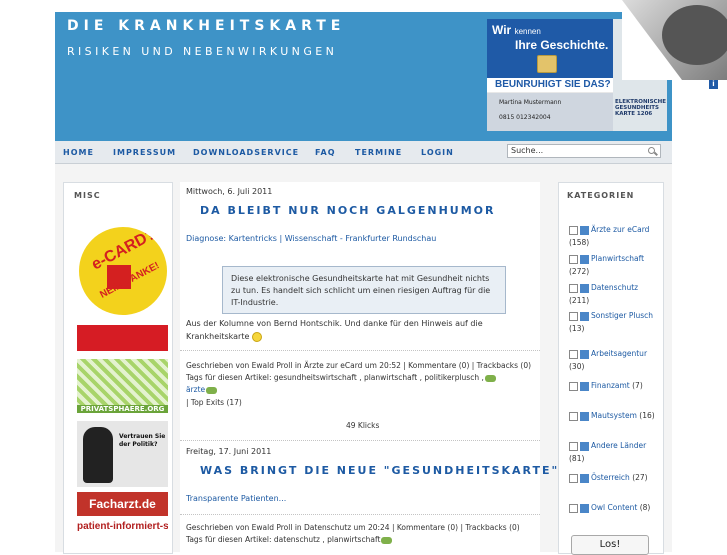 This screenshot has width=727, height=555. I want to click on smiley-icon, so click(256, 336).